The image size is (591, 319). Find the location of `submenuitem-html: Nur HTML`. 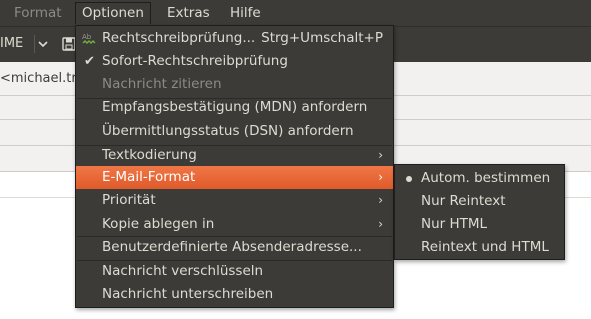

submenuitem-html: Nur HTML is located at coordinates (479, 224).